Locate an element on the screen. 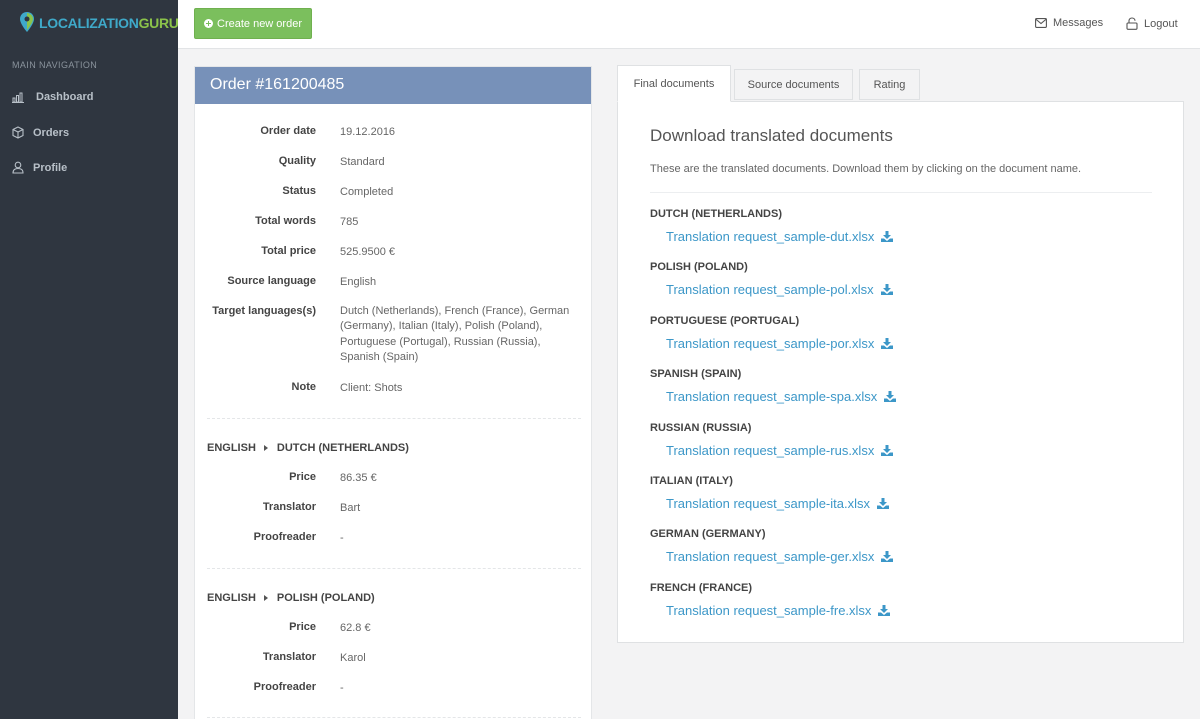  document-download-link: Translation request_sample-spa.xlsx is located at coordinates (781, 397).